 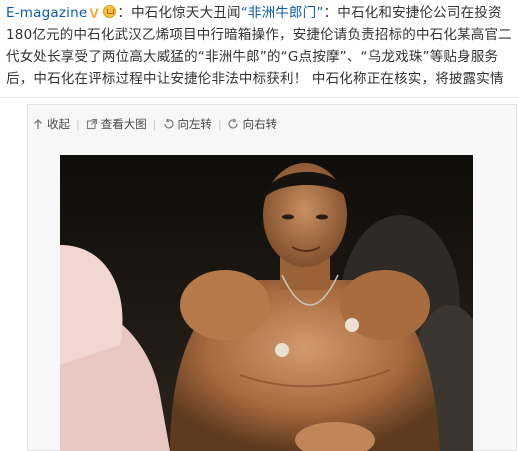 I want to click on external-link-icon, so click(x=91, y=124).